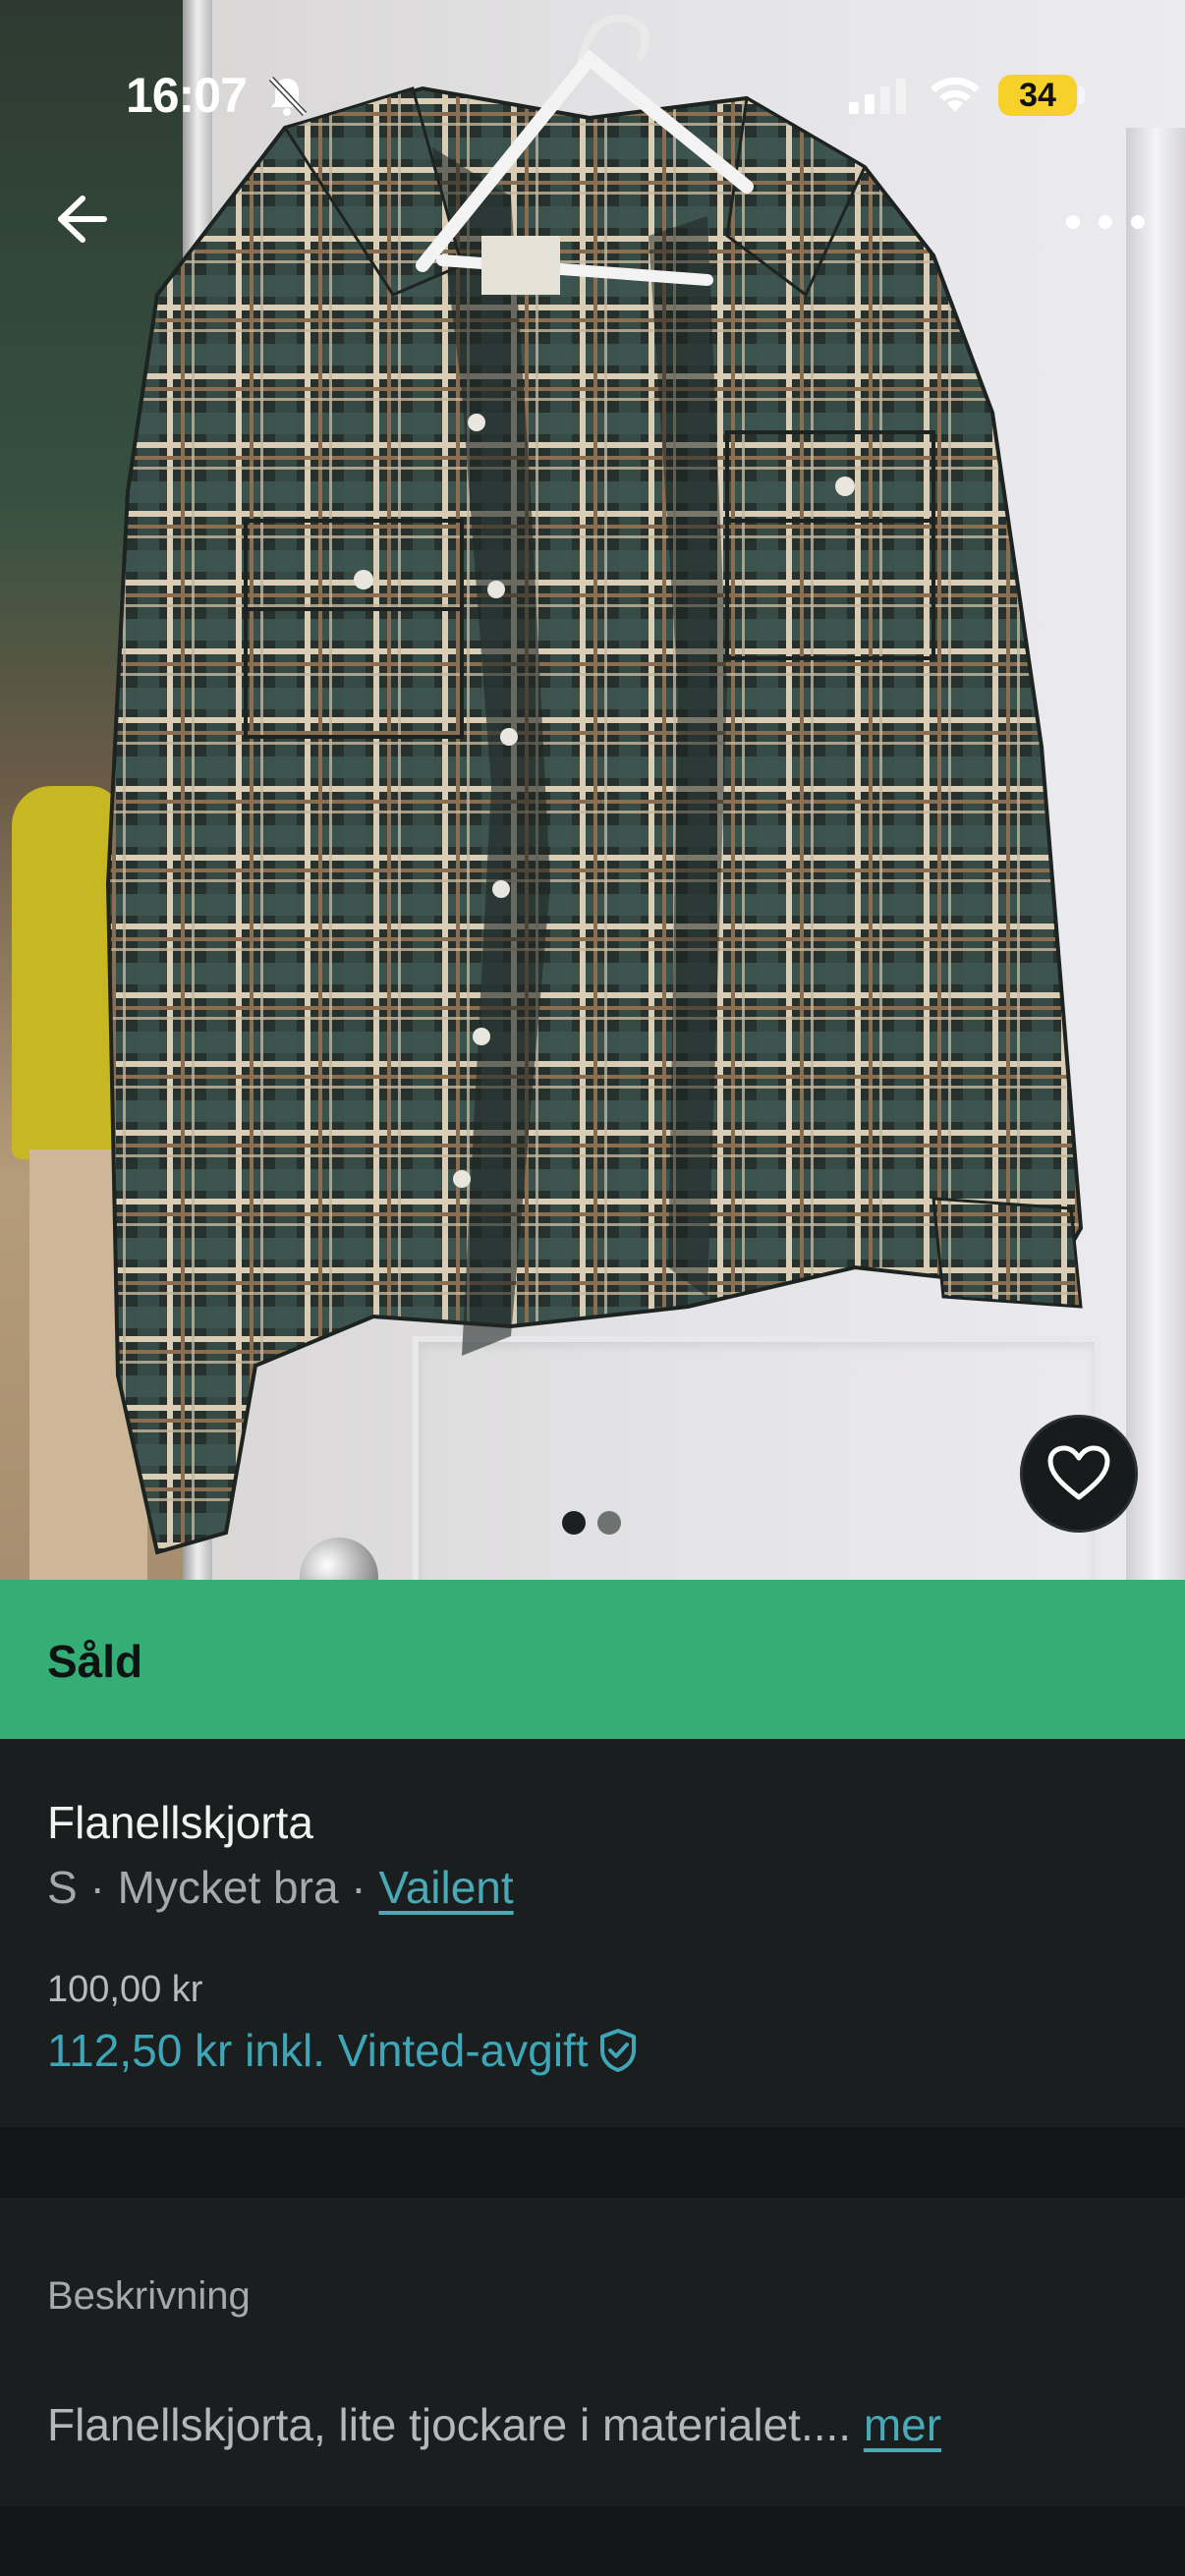  What do you see at coordinates (1106, 222) in the screenshot?
I see `more-dots-icon` at bounding box center [1106, 222].